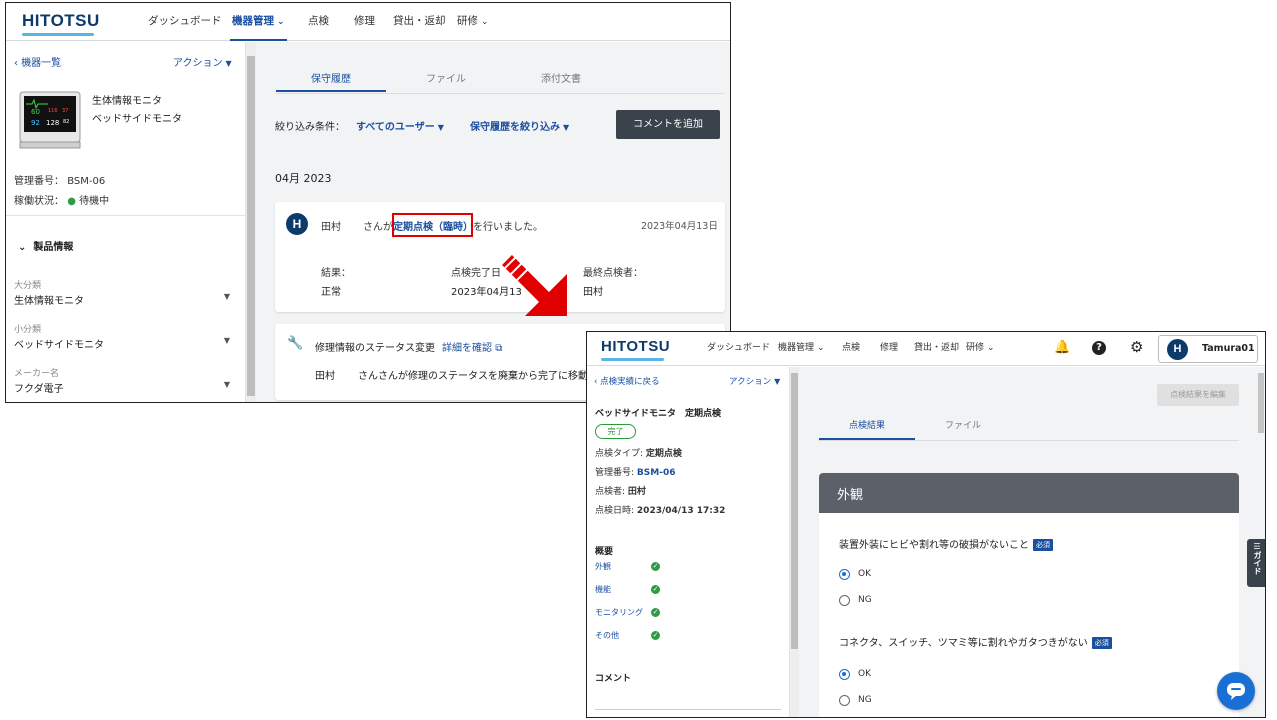 Image resolution: width=1277 pixels, height=720 pixels. I want to click on comment-title: コメント, so click(613, 679).